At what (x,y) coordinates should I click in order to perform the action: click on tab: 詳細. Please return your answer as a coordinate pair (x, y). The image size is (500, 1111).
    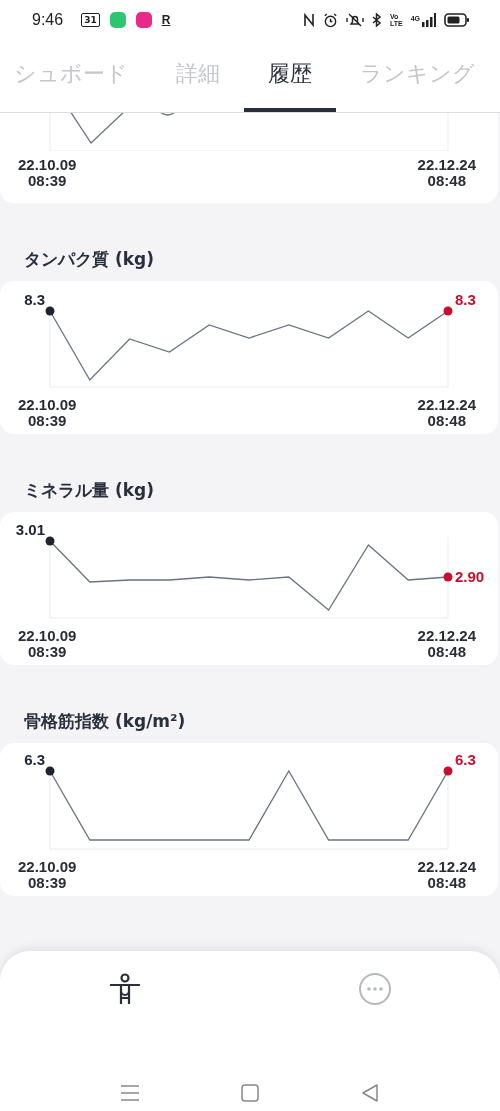
    Looking at the image, I should click on (198, 76).